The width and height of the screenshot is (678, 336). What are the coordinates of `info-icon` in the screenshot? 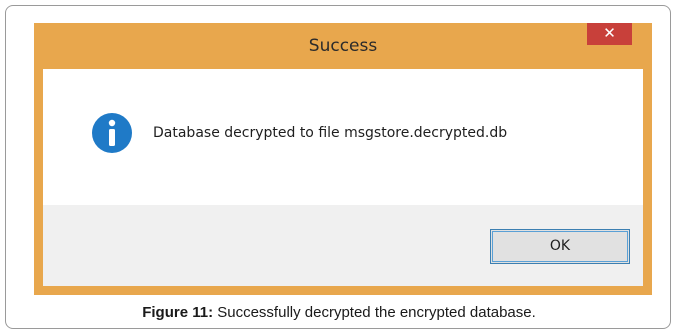 It's located at (112, 133).